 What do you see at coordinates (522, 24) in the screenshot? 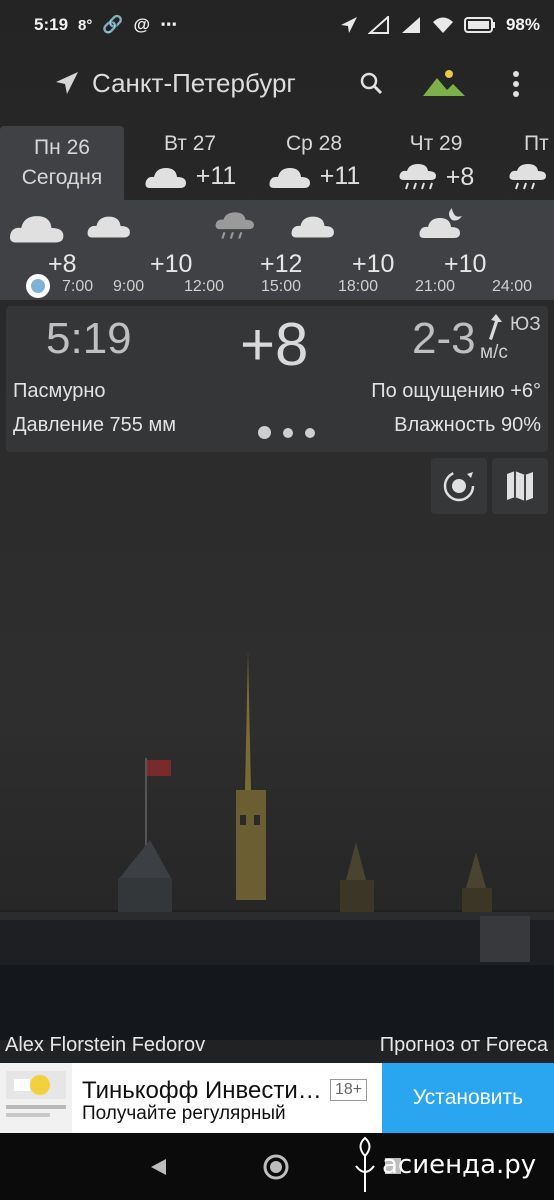
I see `battery-percent: 98%` at bounding box center [522, 24].